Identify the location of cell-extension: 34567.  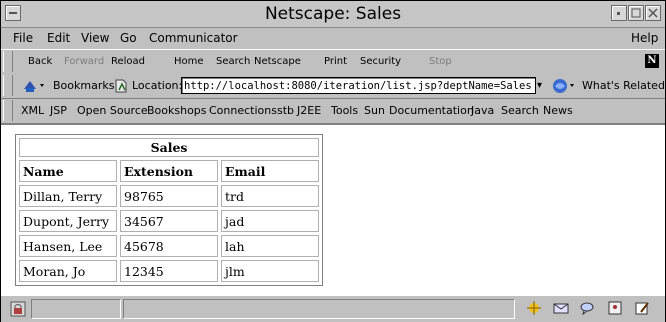
(169, 221).